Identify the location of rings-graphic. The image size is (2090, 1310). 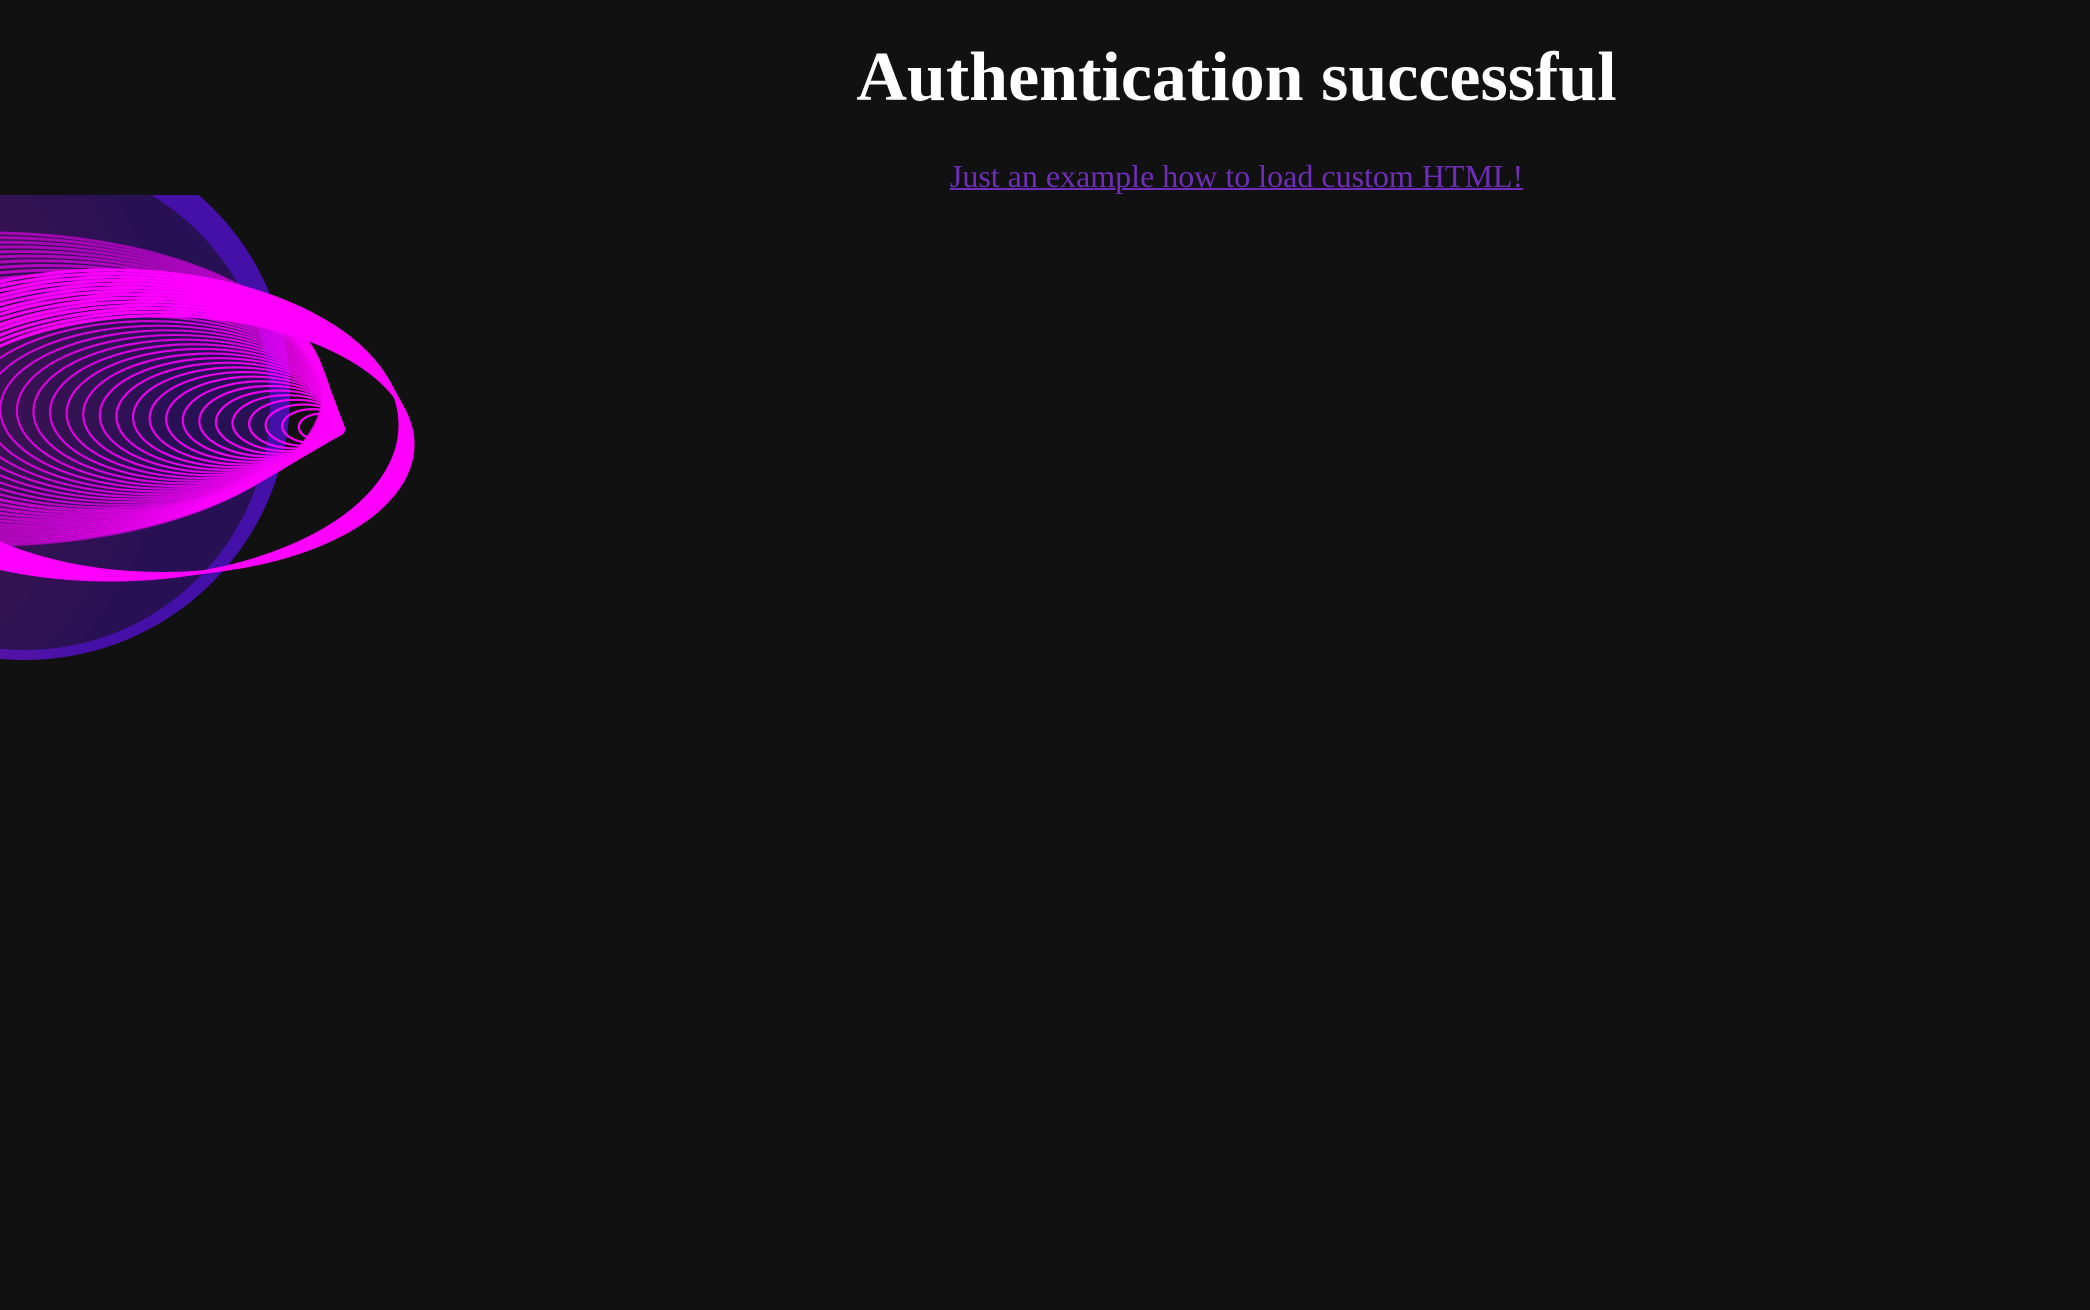
(207, 427).